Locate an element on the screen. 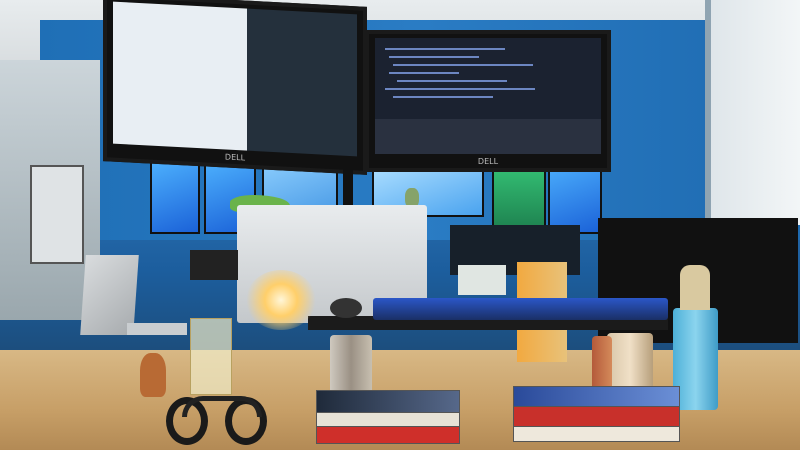 Image resolution: width=800 pixels, height=450 pixels. headphones-band is located at coordinates (222, 406).